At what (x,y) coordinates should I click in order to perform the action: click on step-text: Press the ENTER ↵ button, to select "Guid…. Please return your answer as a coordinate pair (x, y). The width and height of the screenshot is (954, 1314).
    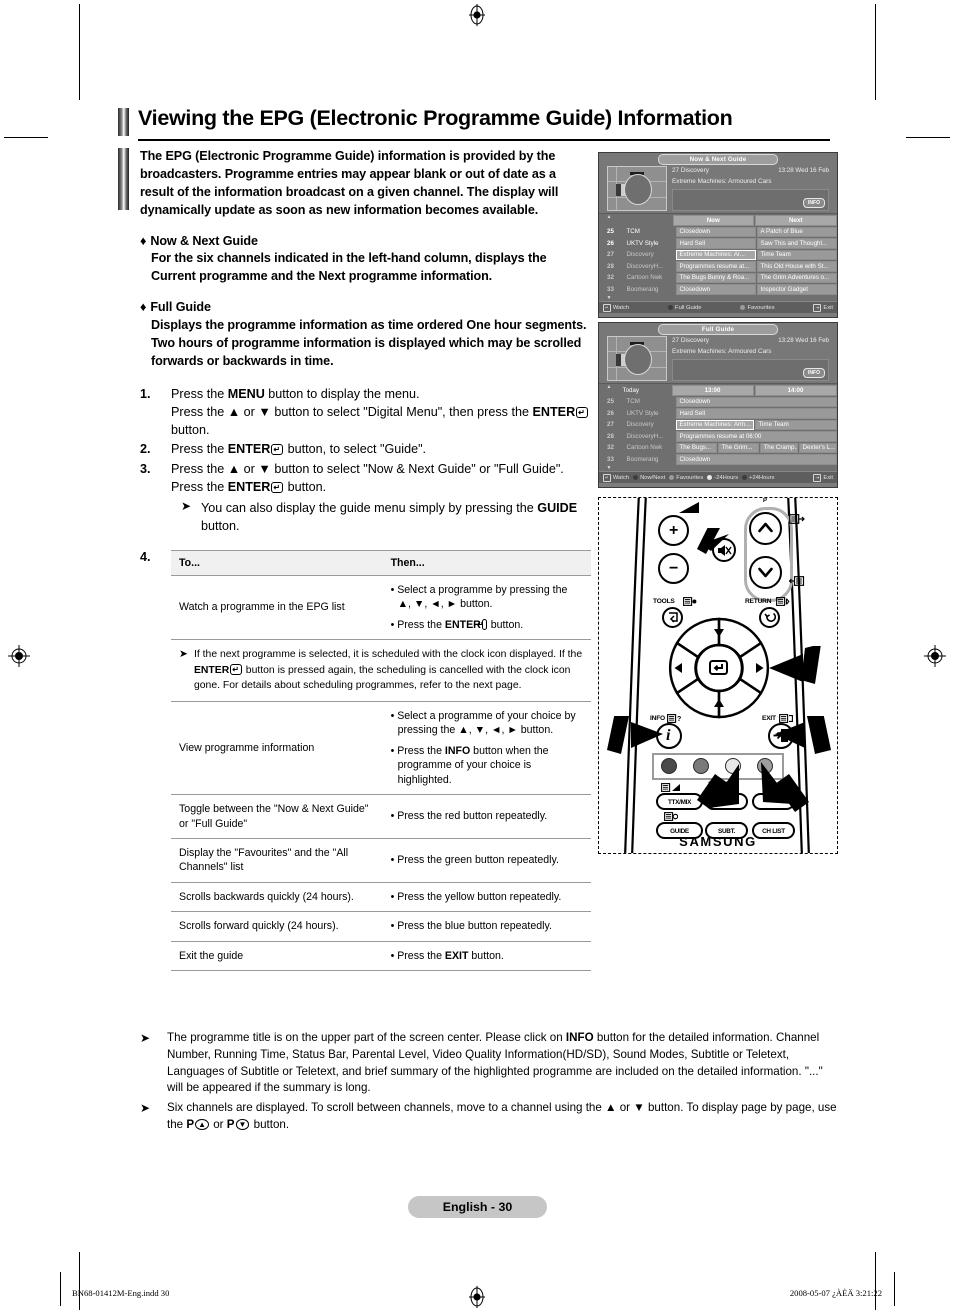
    Looking at the image, I should click on (381, 449).